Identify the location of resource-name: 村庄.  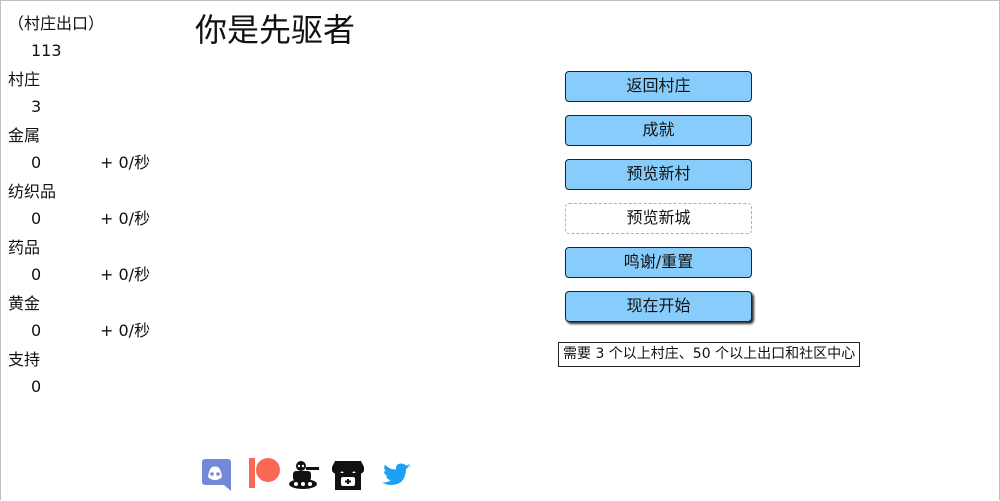
(24, 79).